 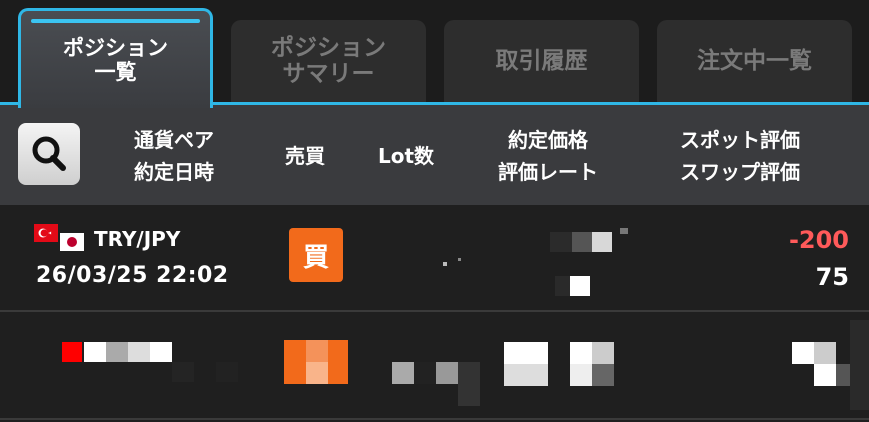 I want to click on redacted-date-a, so click(x=183, y=372).